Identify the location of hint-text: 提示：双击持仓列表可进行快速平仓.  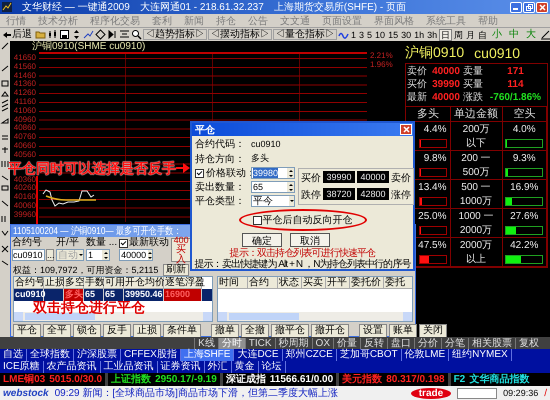
(303, 253).